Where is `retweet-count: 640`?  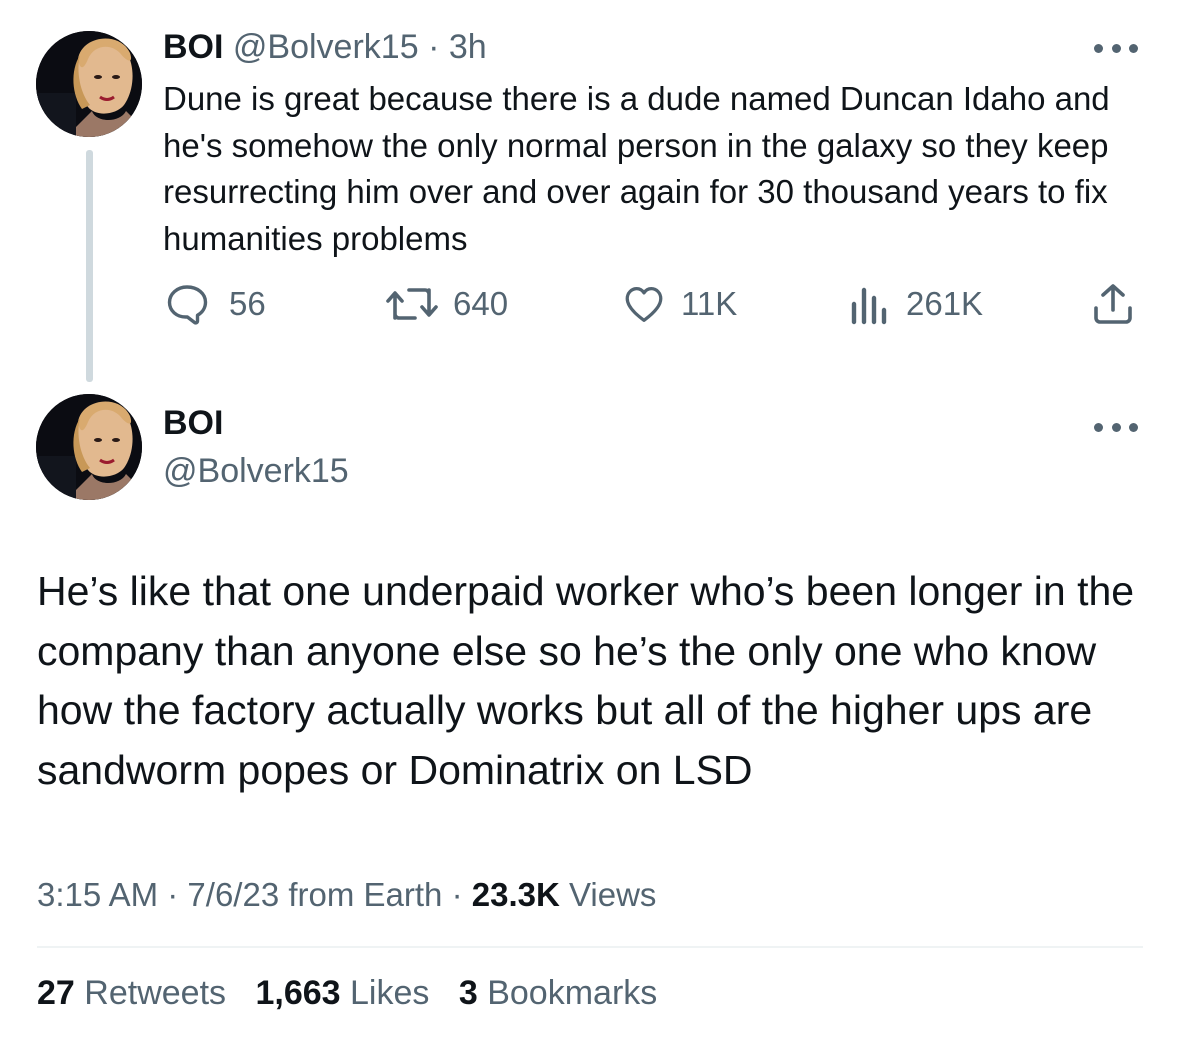 retweet-count: 640 is located at coordinates (481, 303).